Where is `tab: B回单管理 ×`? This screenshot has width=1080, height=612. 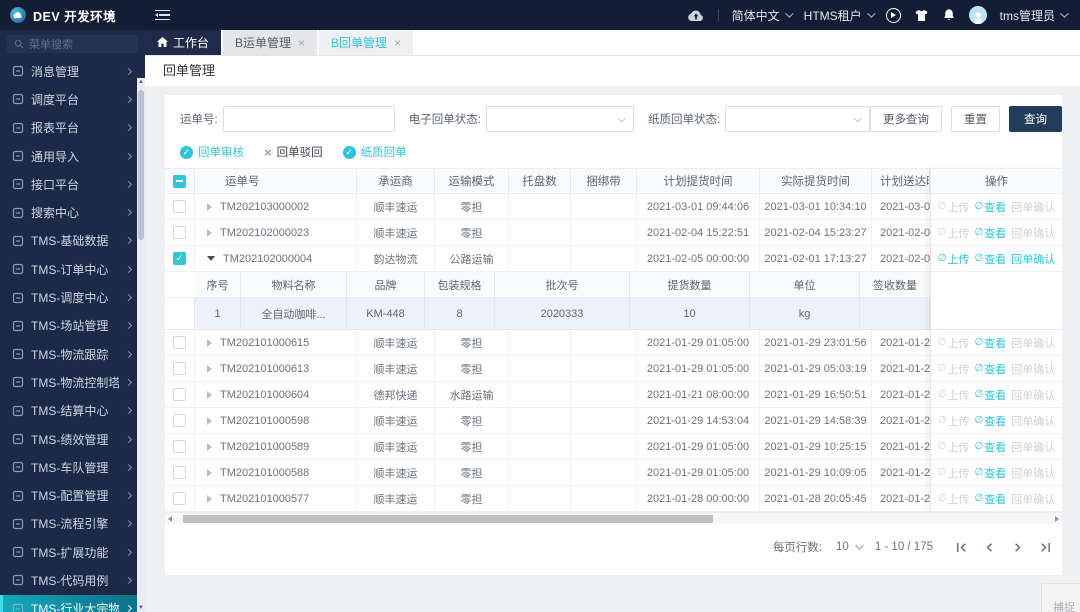
tab: B回单管理 × is located at coordinates (366, 42).